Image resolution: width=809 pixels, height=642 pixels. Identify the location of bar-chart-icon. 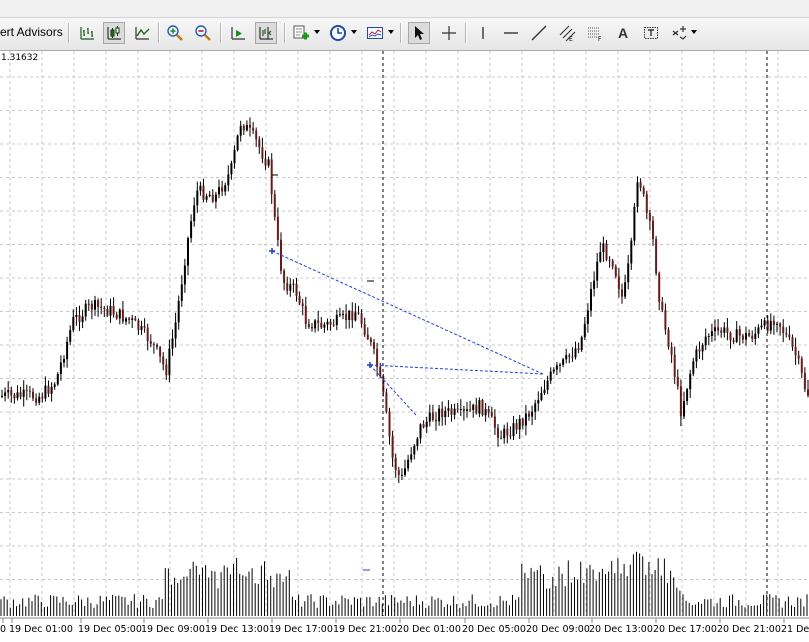
(87, 33).